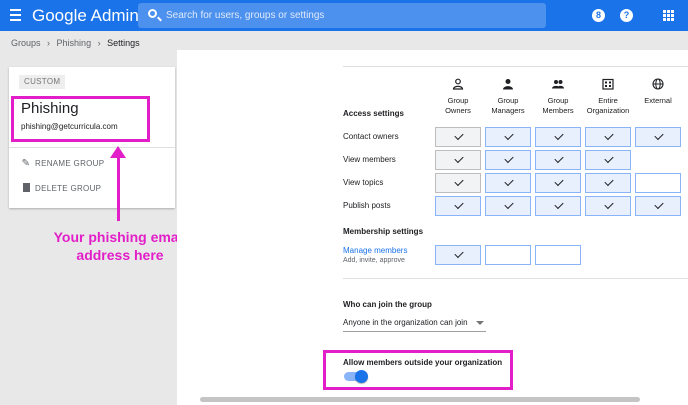 The image size is (688, 405). Describe the element at coordinates (458, 183) in the screenshot. I see `checkbox-view-topics-owners` at that location.